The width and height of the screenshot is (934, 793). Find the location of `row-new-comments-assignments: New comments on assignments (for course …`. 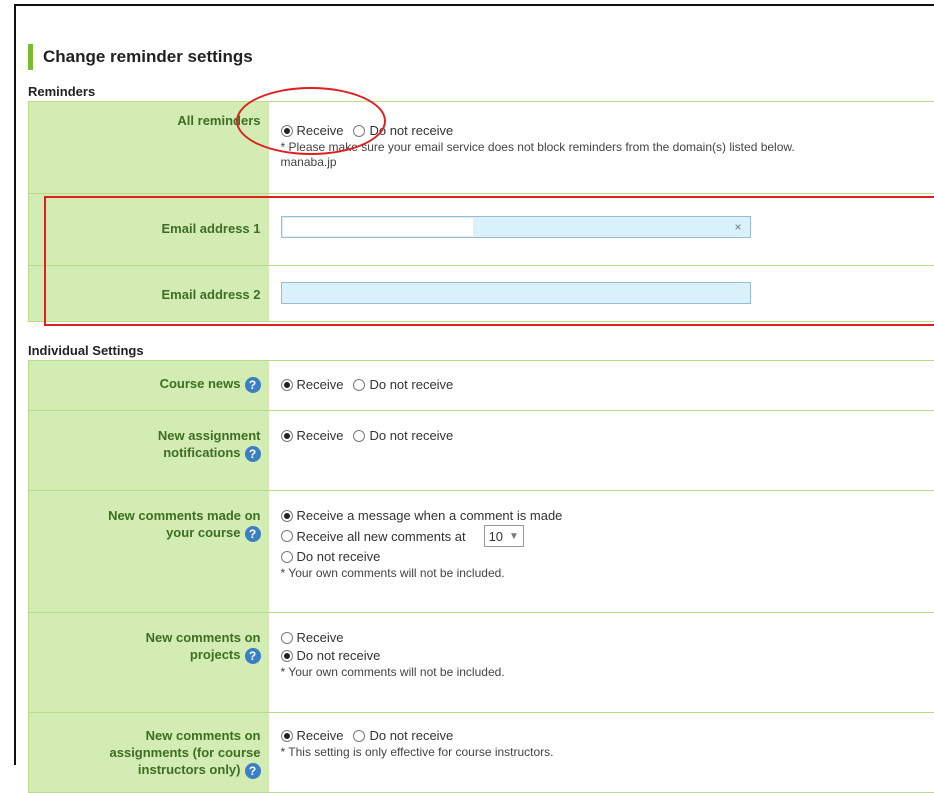

row-new-comments-assignments: New comments on assignments (for course … is located at coordinates (481, 753).